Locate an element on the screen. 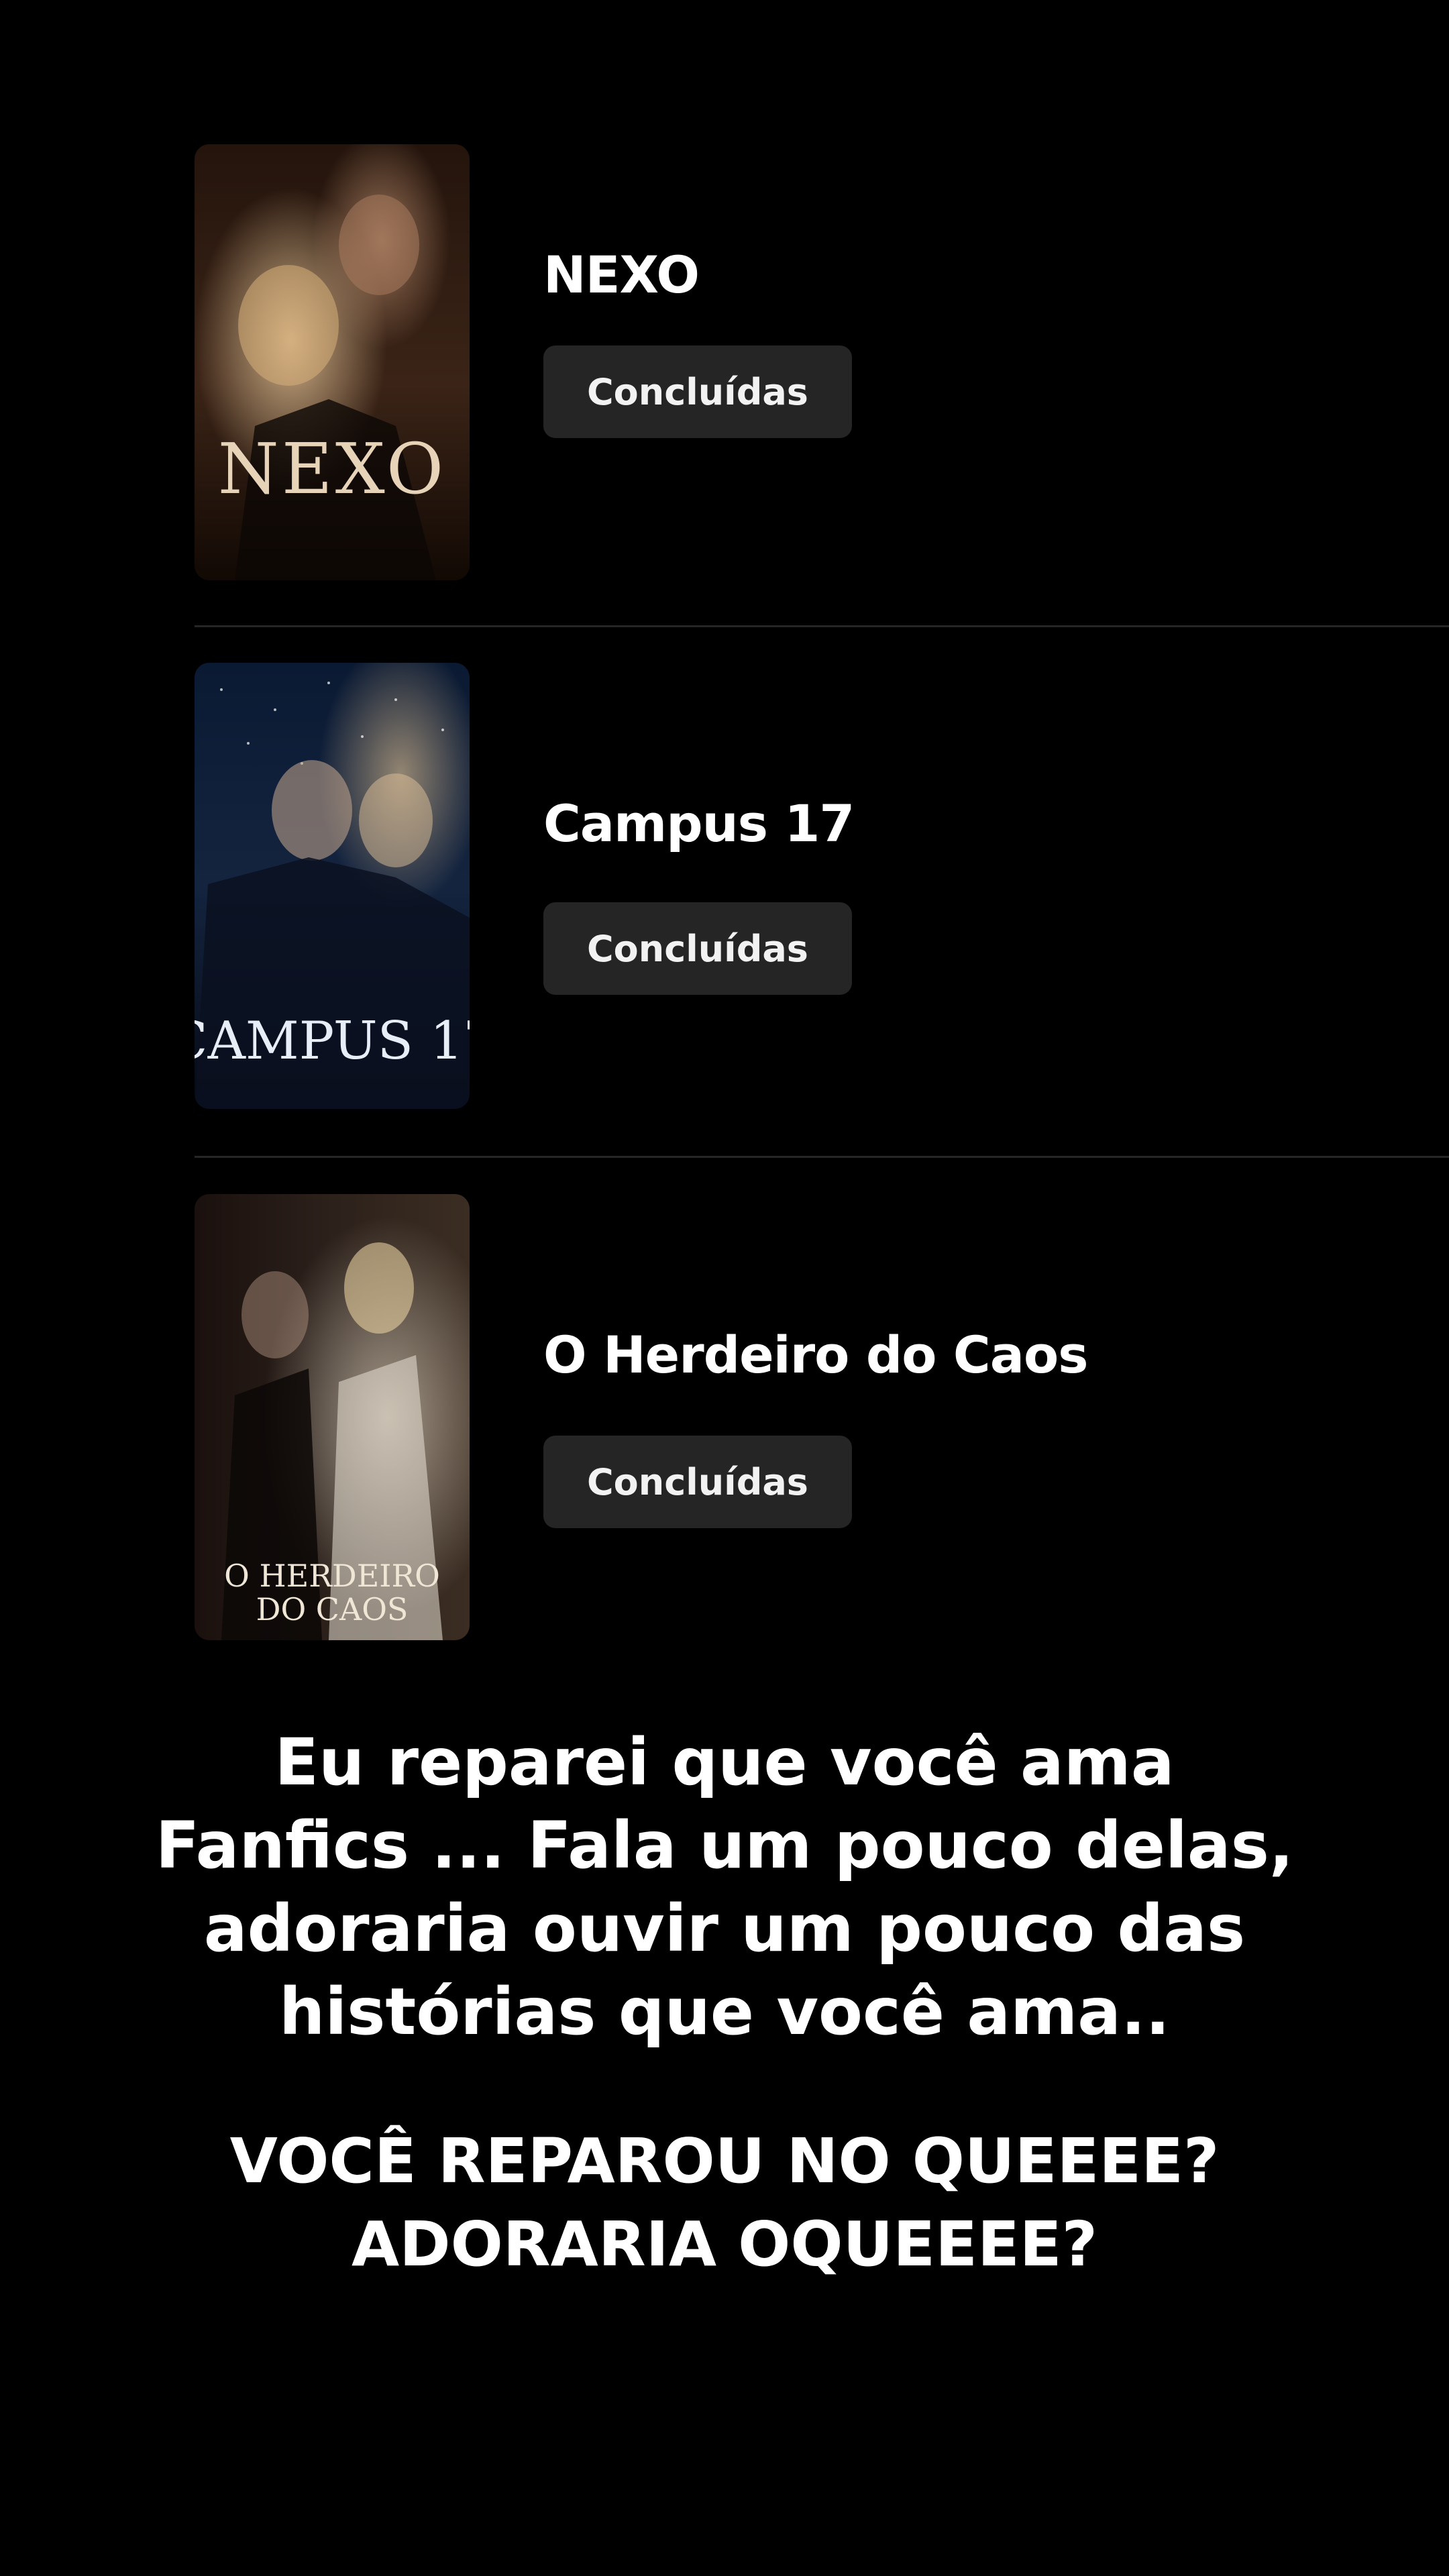  story-item: CAMPUS 17 Campus 17 Concluídas is located at coordinates (822, 886).